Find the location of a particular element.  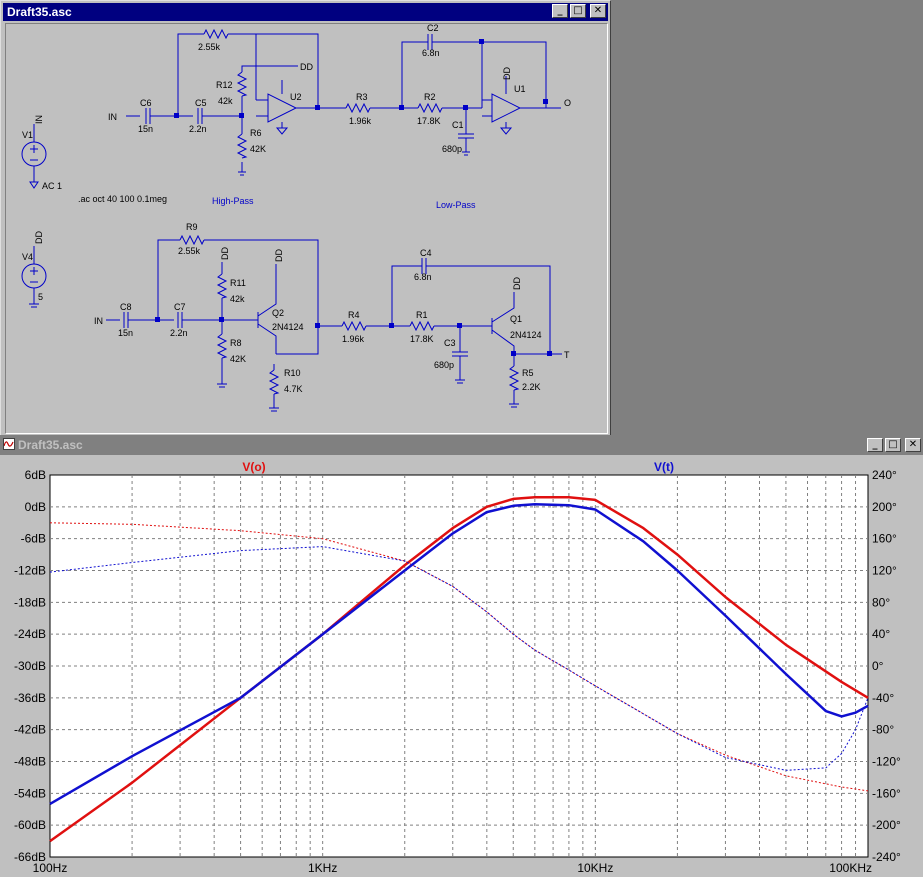

y2-tick-label: -240° is located at coordinates (886, 857).